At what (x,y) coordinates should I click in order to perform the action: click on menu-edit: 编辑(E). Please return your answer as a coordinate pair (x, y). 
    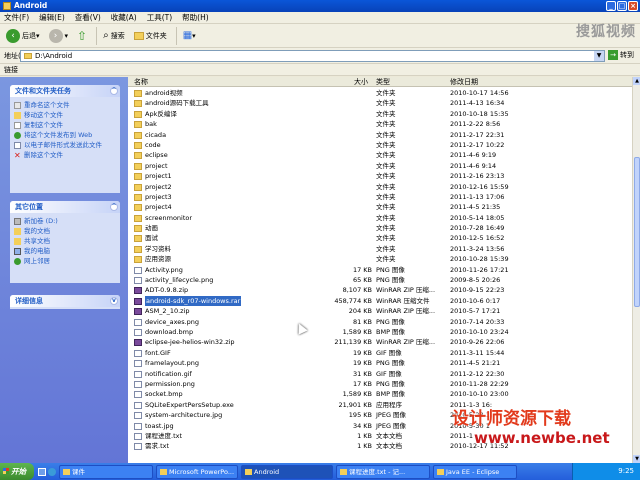
    Looking at the image, I should click on (52, 17).